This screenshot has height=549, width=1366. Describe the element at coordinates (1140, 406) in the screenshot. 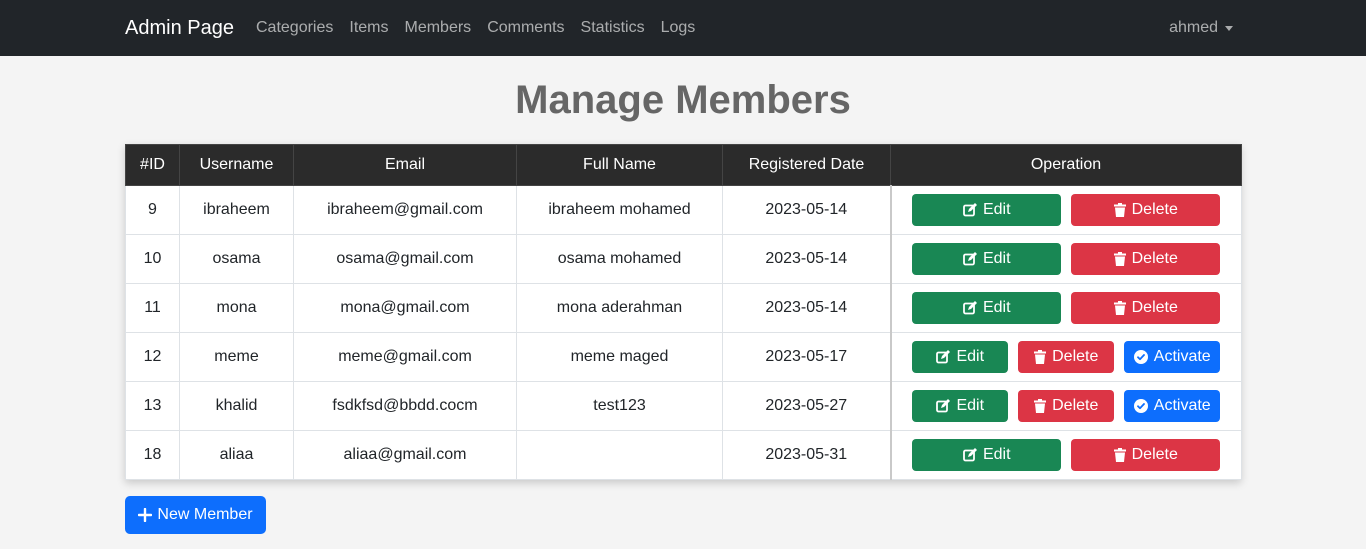

I see `check-circle-icon` at that location.